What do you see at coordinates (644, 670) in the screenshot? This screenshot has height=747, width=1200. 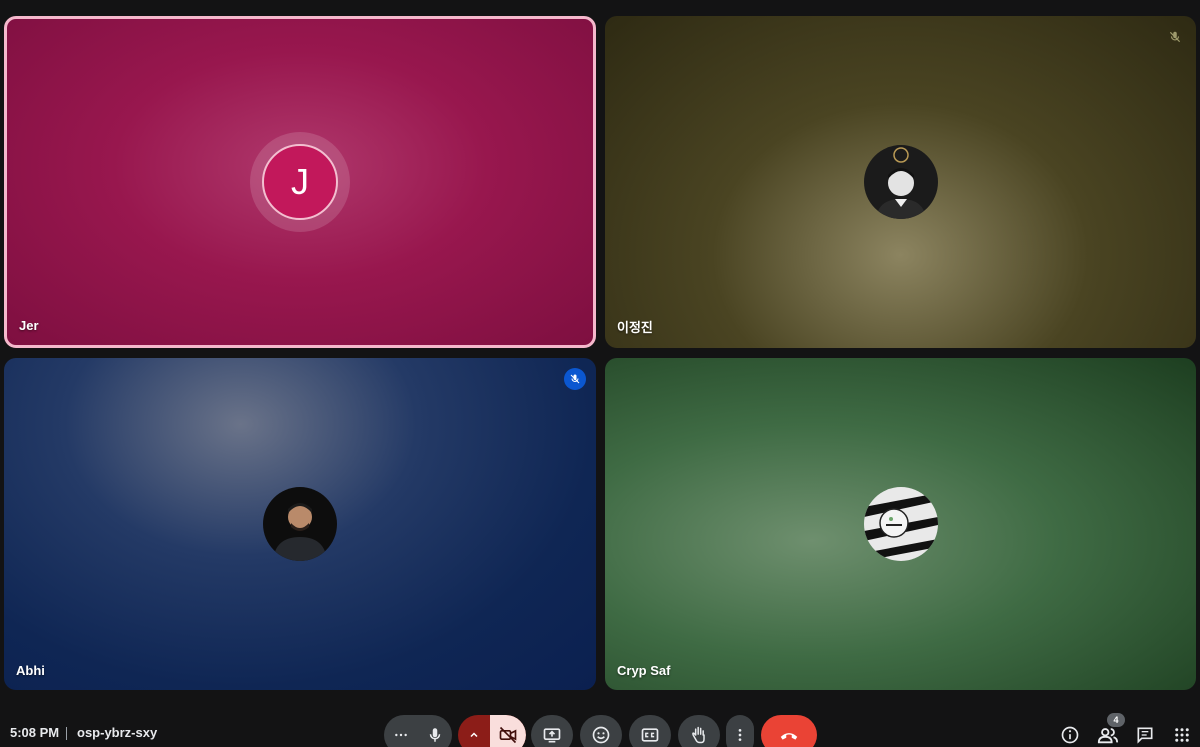 I see `participant-name: Cryp Saf` at bounding box center [644, 670].